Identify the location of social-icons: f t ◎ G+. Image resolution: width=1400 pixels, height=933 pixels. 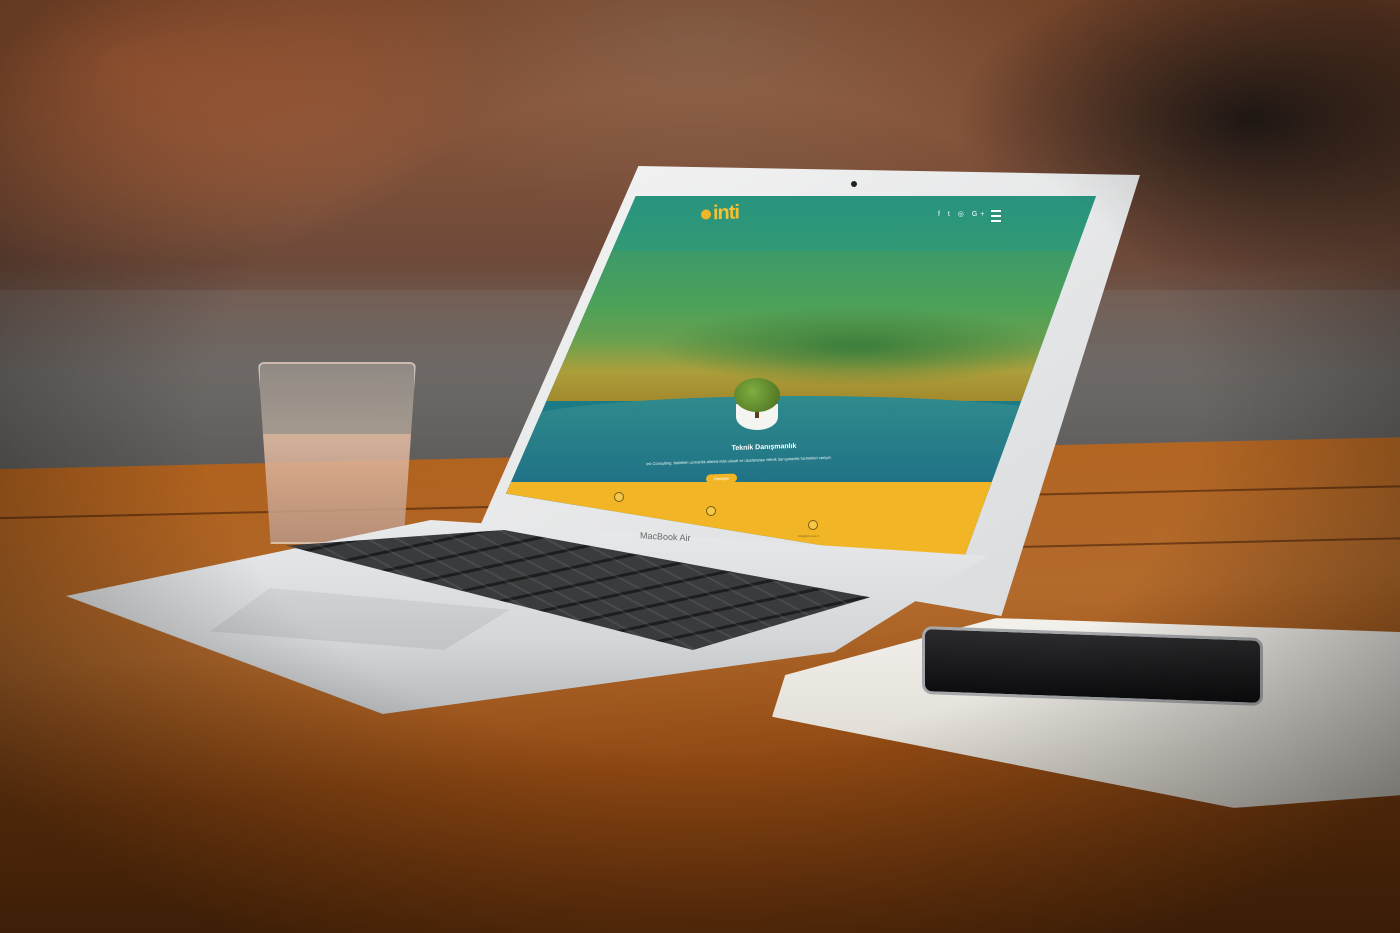
(962, 214).